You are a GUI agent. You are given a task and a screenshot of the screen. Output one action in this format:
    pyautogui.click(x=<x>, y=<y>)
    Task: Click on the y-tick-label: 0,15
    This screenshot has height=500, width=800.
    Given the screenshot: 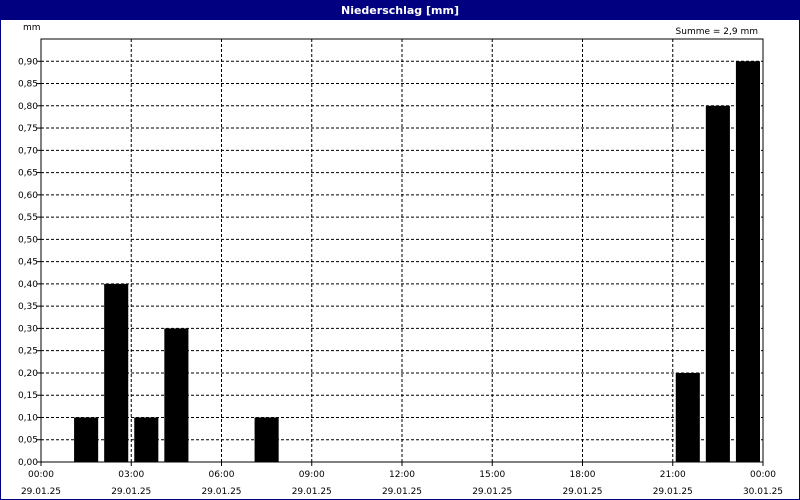 What is the action you would take?
    pyautogui.click(x=28, y=396)
    